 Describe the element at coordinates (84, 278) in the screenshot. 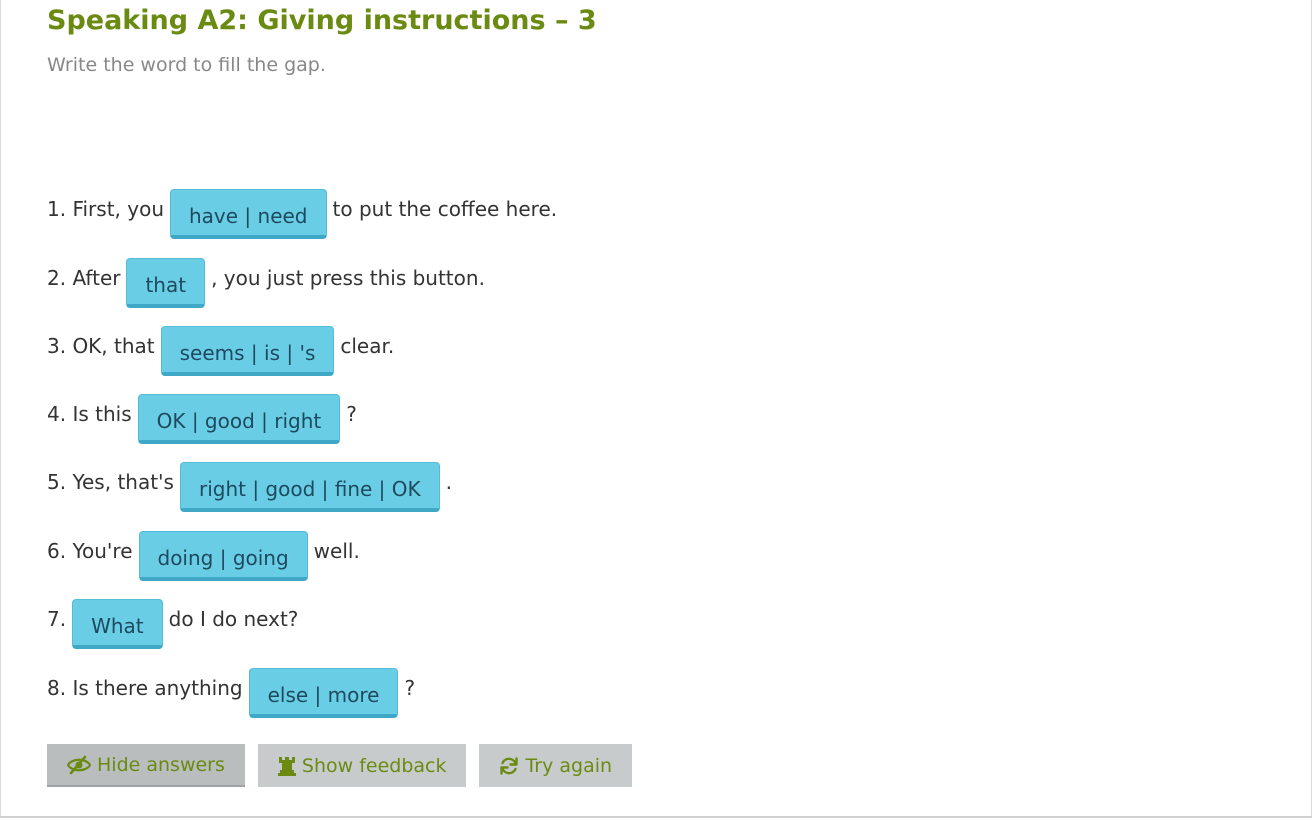

I see `question-2-before: 2. After` at that location.